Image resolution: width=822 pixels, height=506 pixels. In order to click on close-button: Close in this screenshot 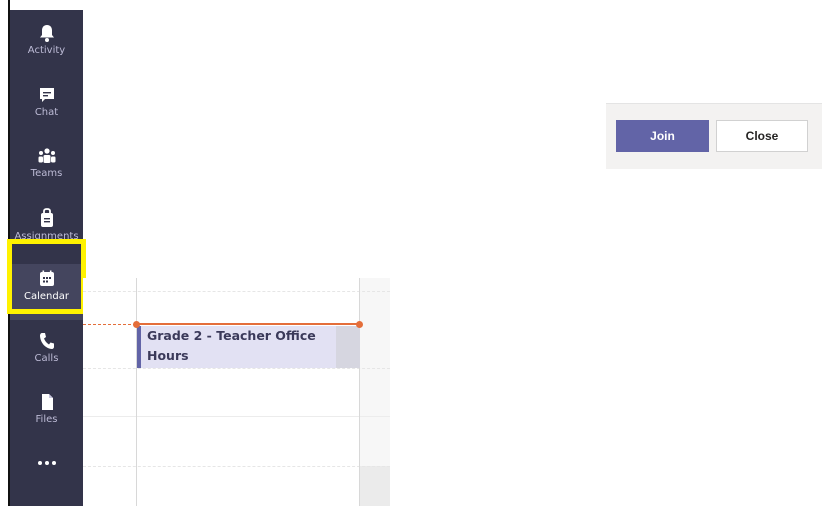, I will do `click(762, 136)`.